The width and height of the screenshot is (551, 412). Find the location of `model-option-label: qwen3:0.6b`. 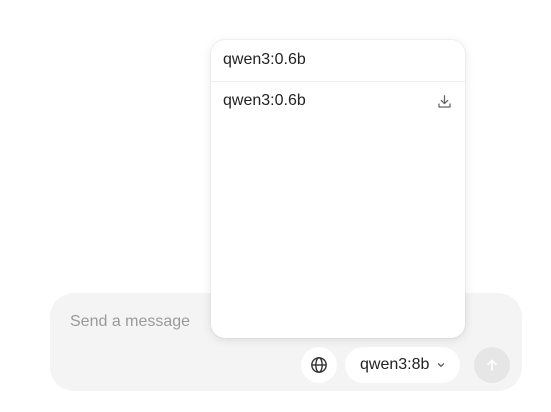

model-option-label: qwen3:0.6b is located at coordinates (264, 100).